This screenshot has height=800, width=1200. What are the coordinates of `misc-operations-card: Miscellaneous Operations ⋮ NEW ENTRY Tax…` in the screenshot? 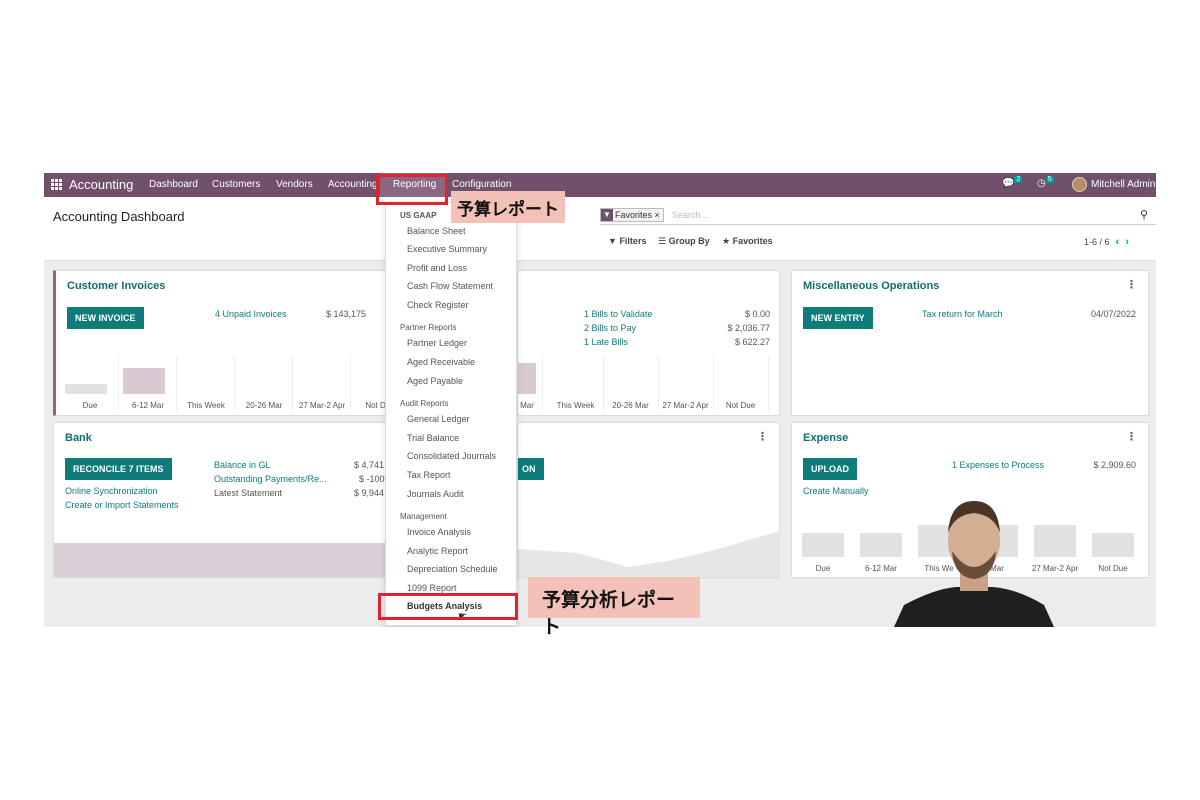 It's located at (970, 343).